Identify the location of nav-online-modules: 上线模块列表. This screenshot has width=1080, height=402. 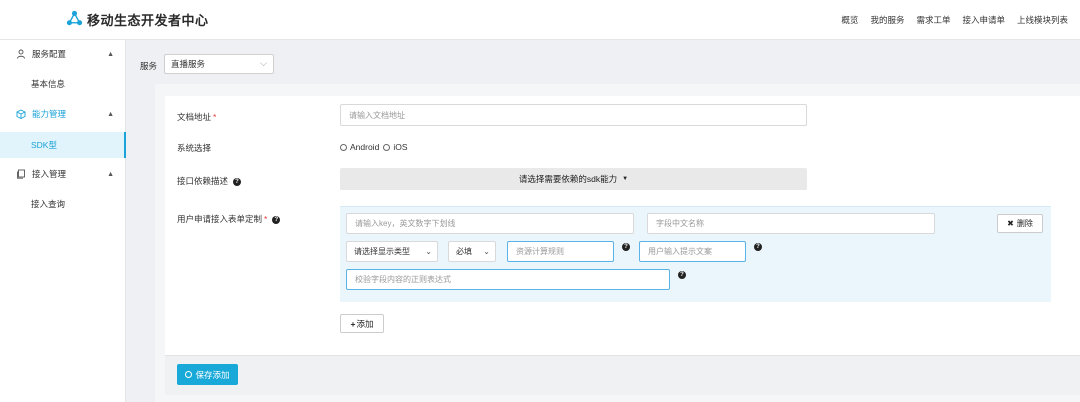
(1042, 20).